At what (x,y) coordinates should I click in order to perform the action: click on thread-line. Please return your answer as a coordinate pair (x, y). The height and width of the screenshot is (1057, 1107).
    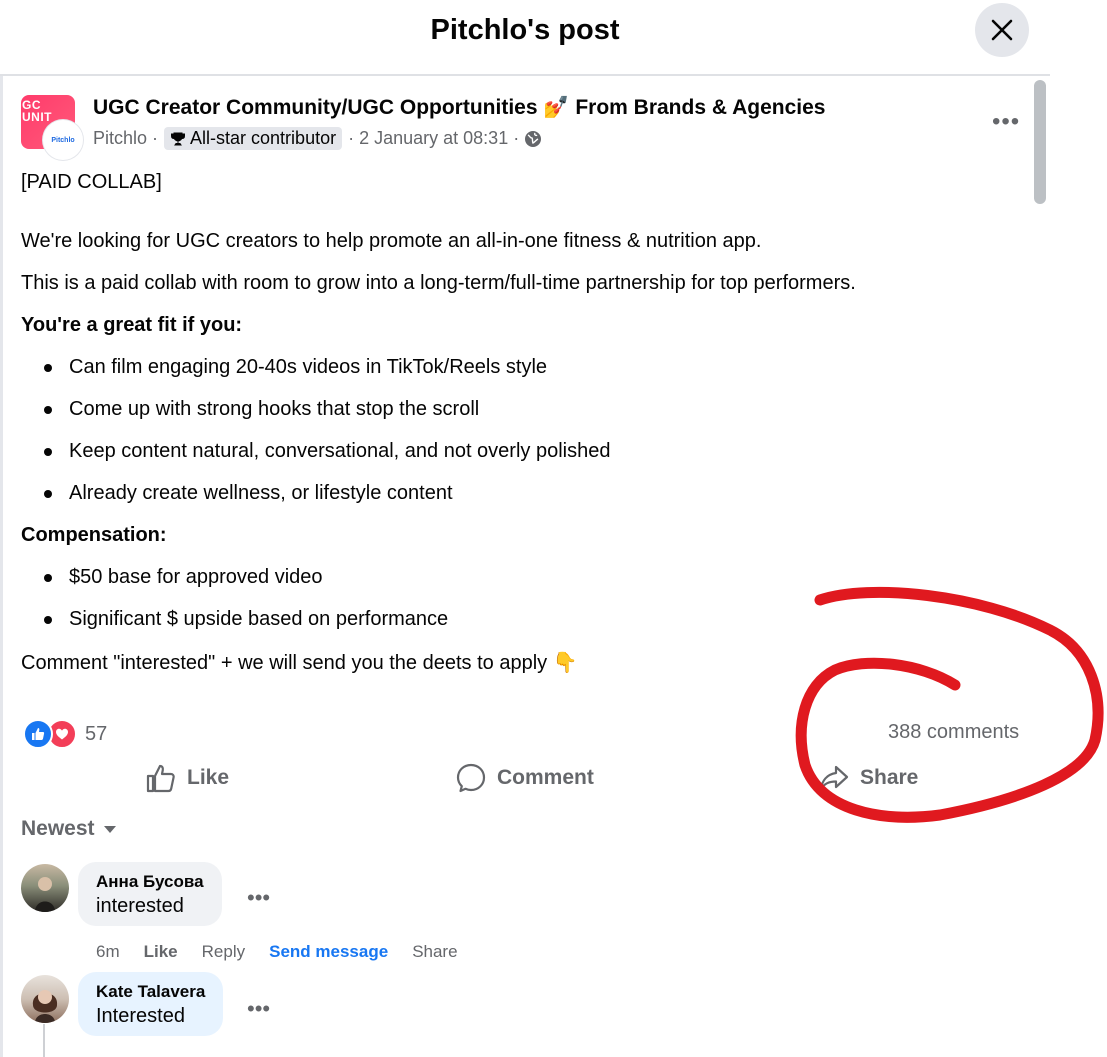
    Looking at the image, I should click on (44, 1040).